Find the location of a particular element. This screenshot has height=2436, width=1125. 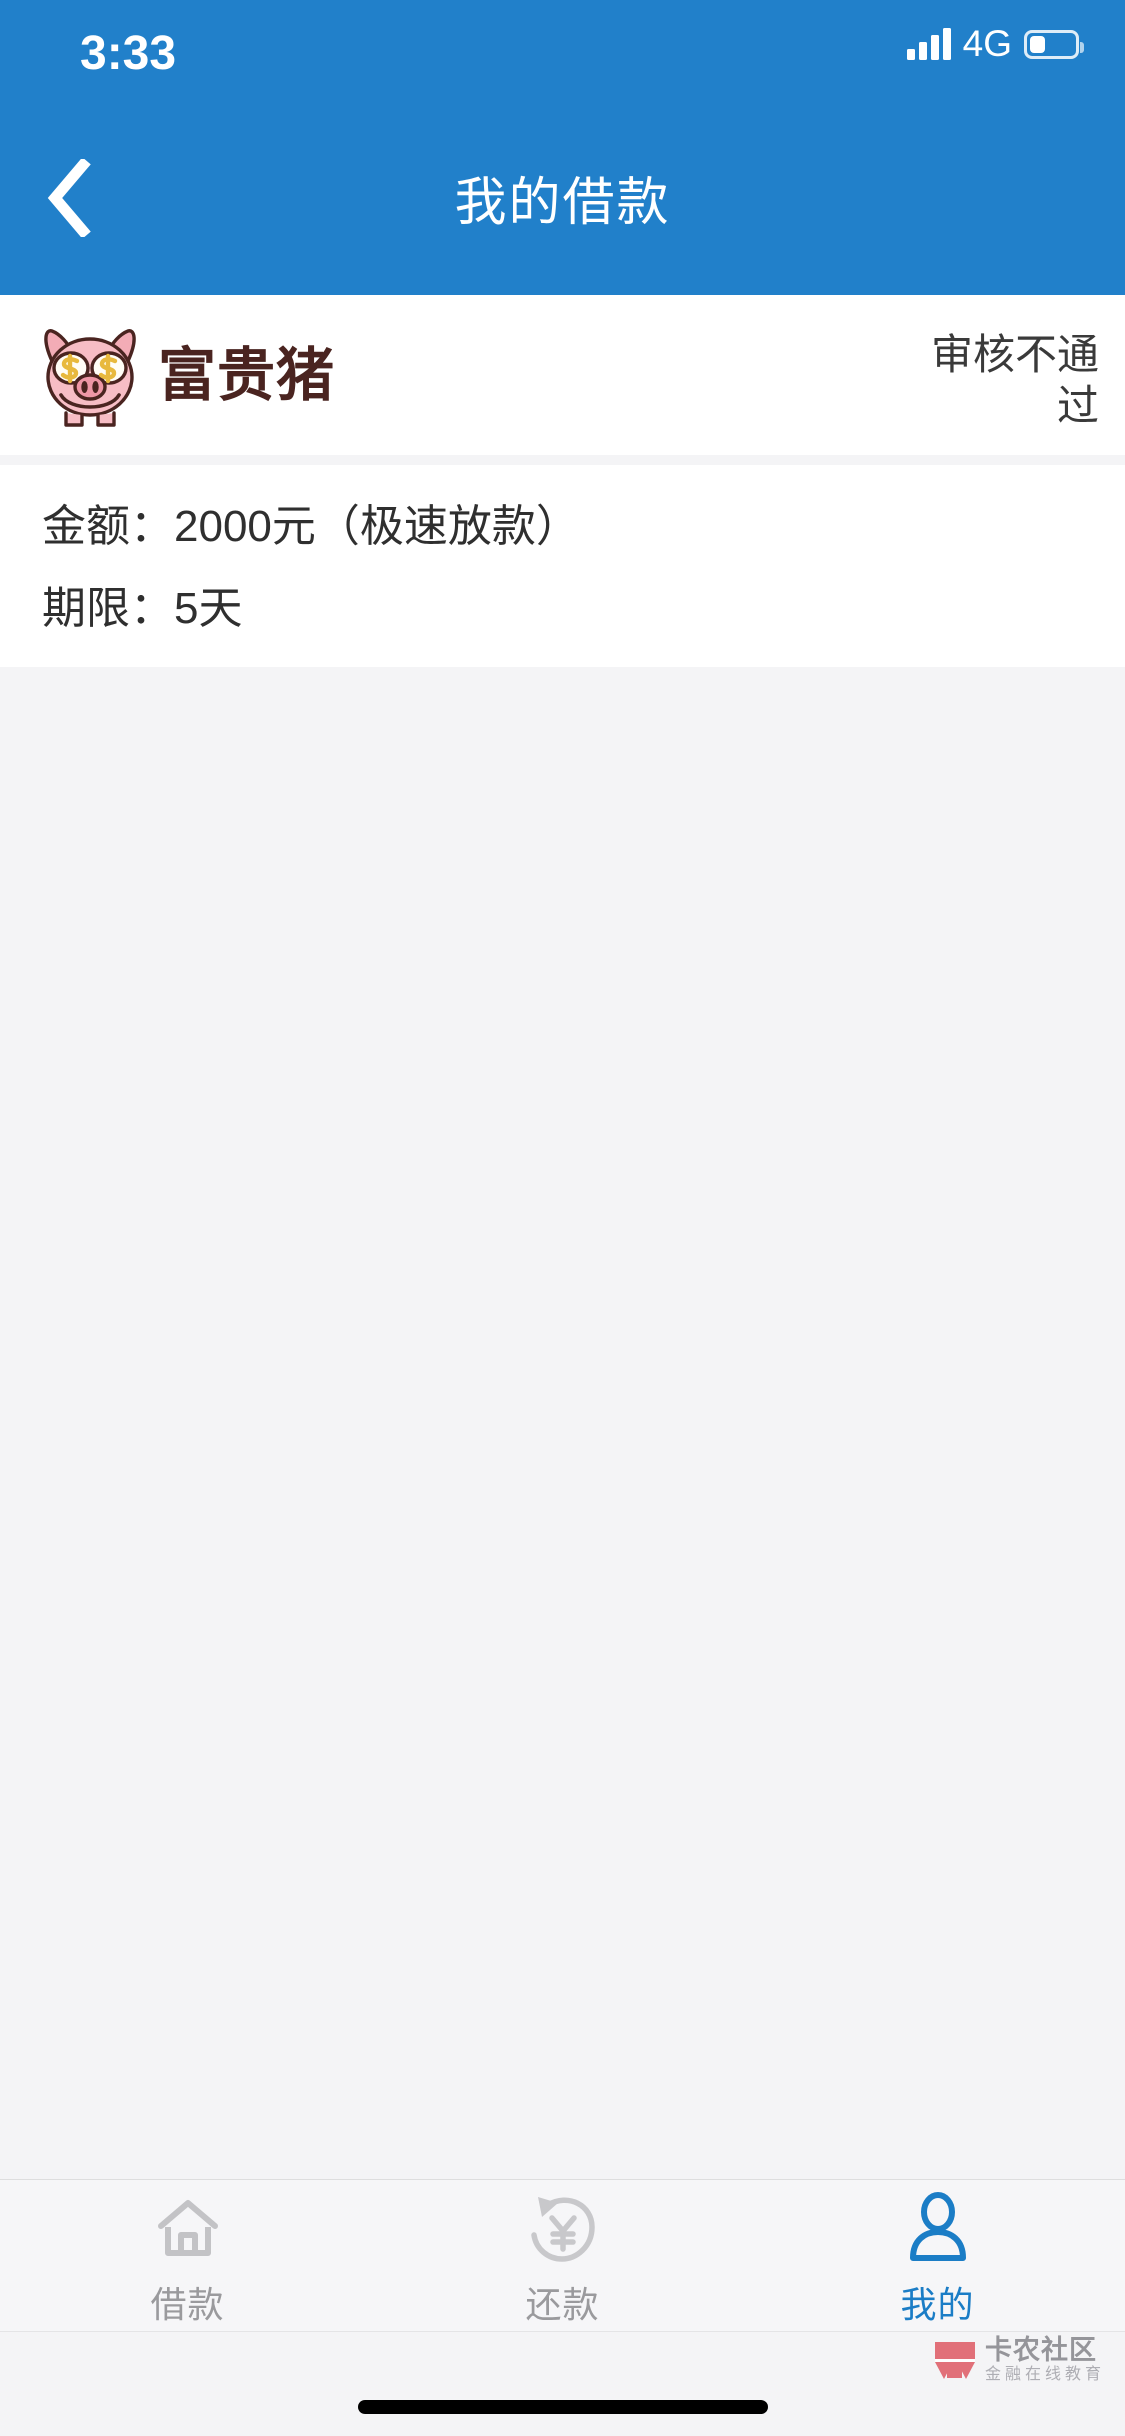

status-bar-indicators: 4G is located at coordinates (995, 43).